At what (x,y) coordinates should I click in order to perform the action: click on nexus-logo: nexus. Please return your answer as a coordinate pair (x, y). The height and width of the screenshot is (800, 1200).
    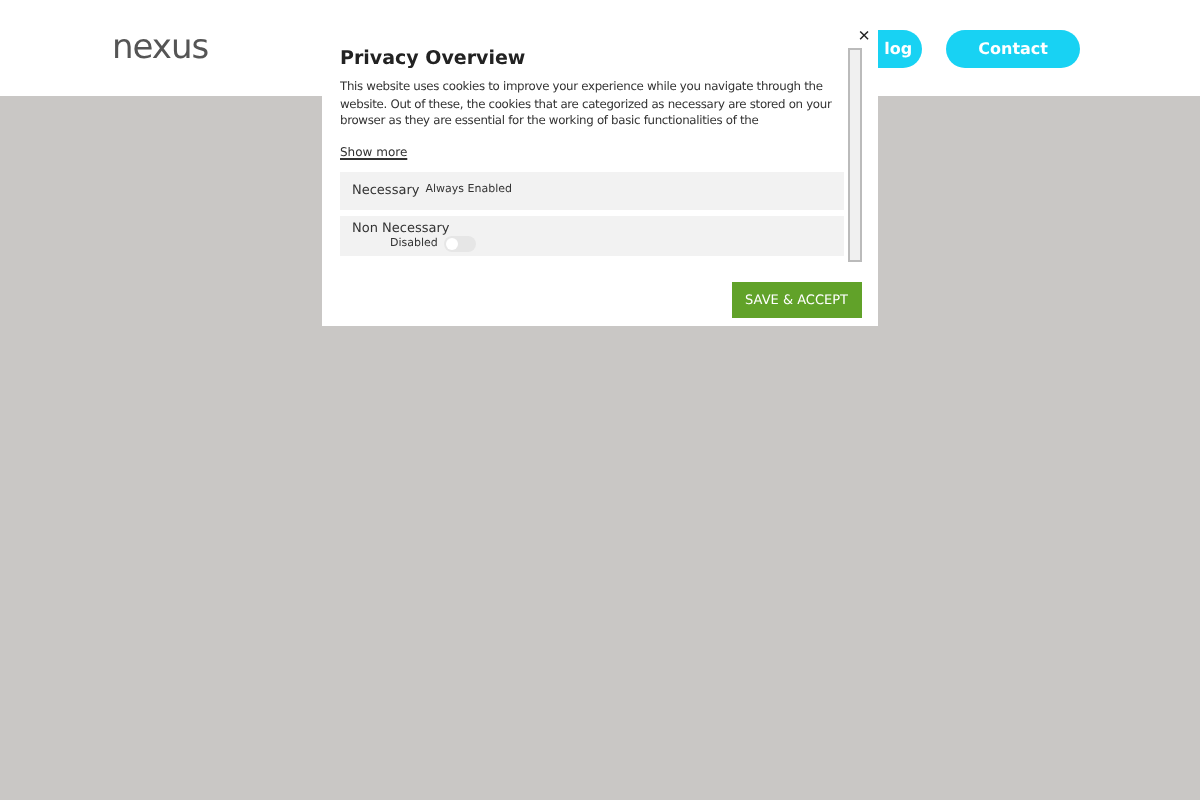
    Looking at the image, I should click on (160, 48).